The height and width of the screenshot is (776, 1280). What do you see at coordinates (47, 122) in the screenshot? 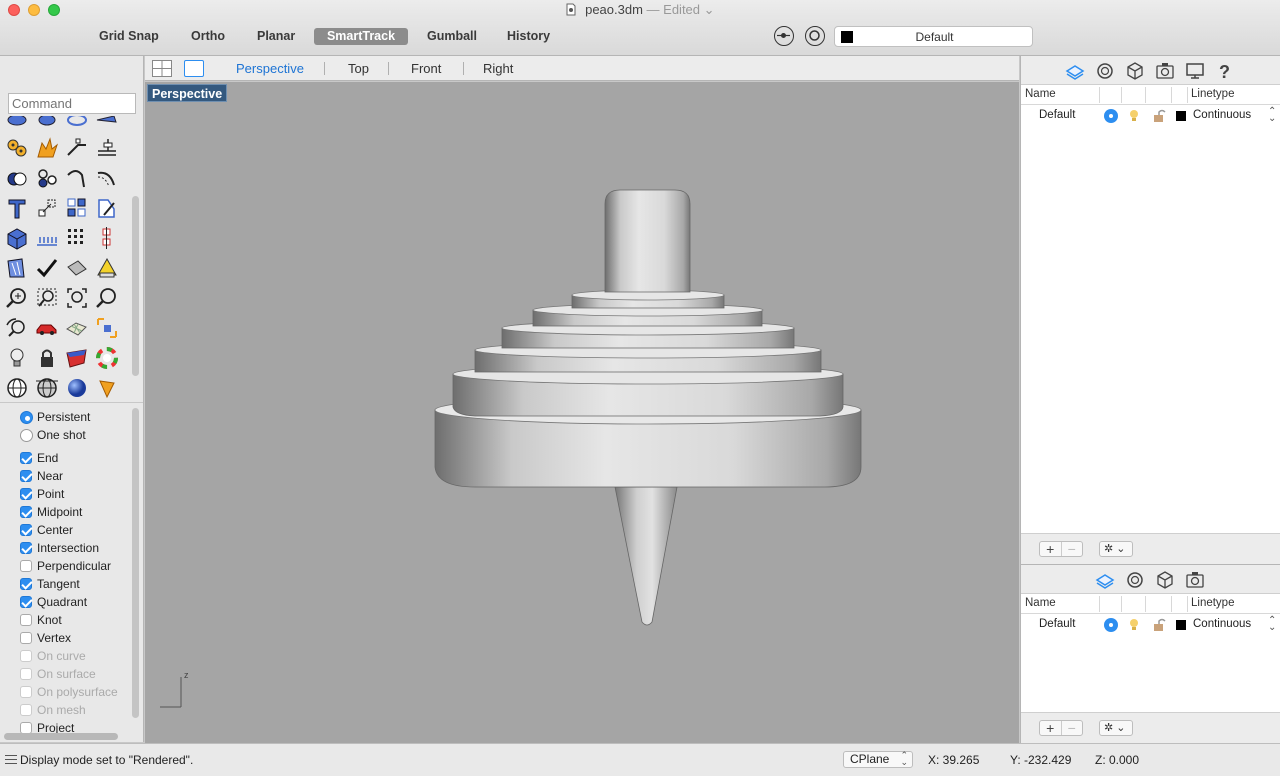
I see `torus-icon` at bounding box center [47, 122].